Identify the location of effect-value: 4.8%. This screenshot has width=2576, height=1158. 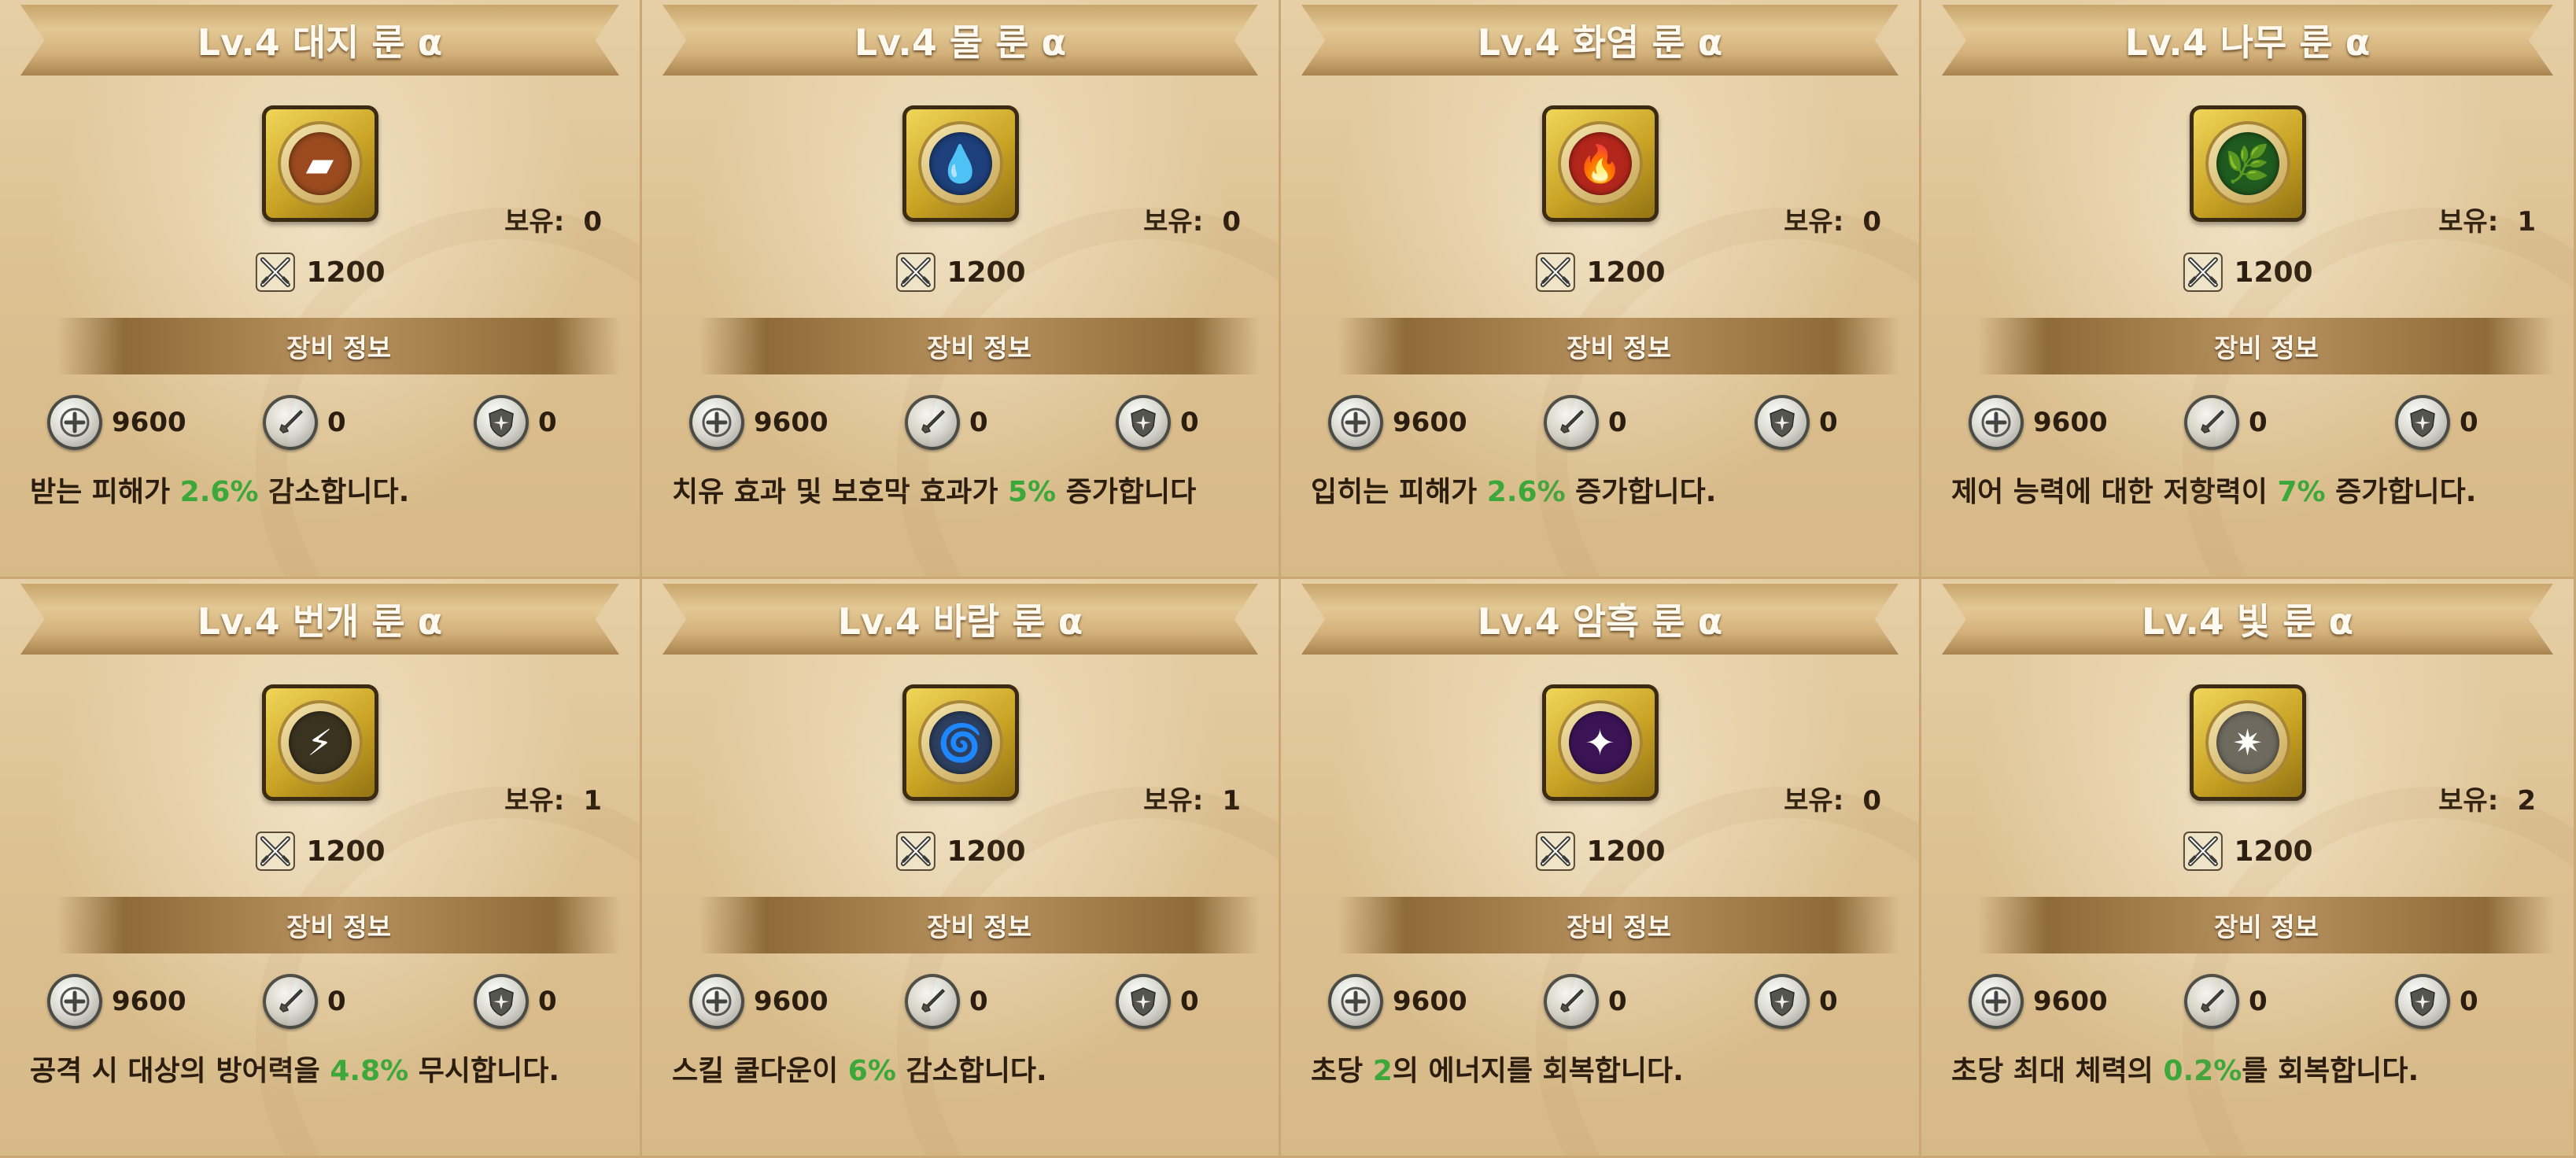
(369, 1071).